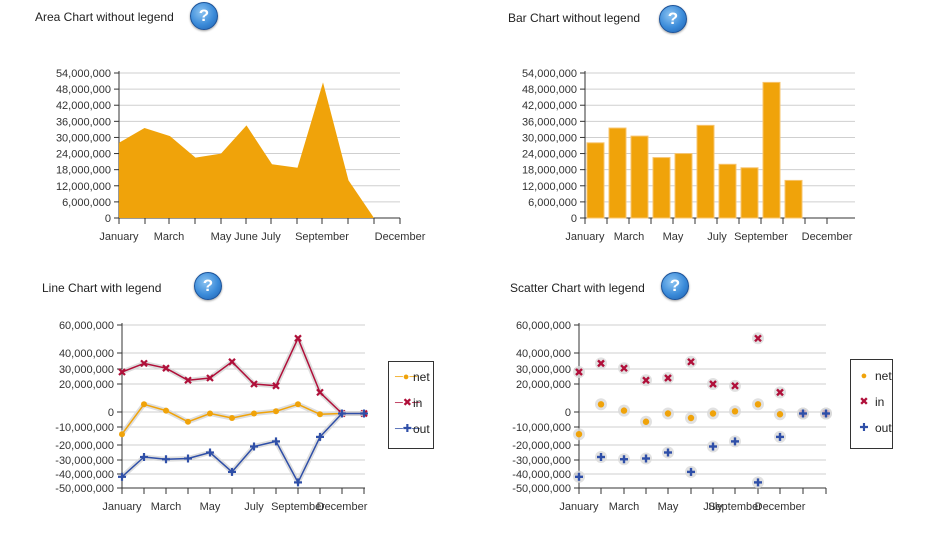  Describe the element at coordinates (717, 237) in the screenshot. I see `bar-xtick-label: July` at that location.